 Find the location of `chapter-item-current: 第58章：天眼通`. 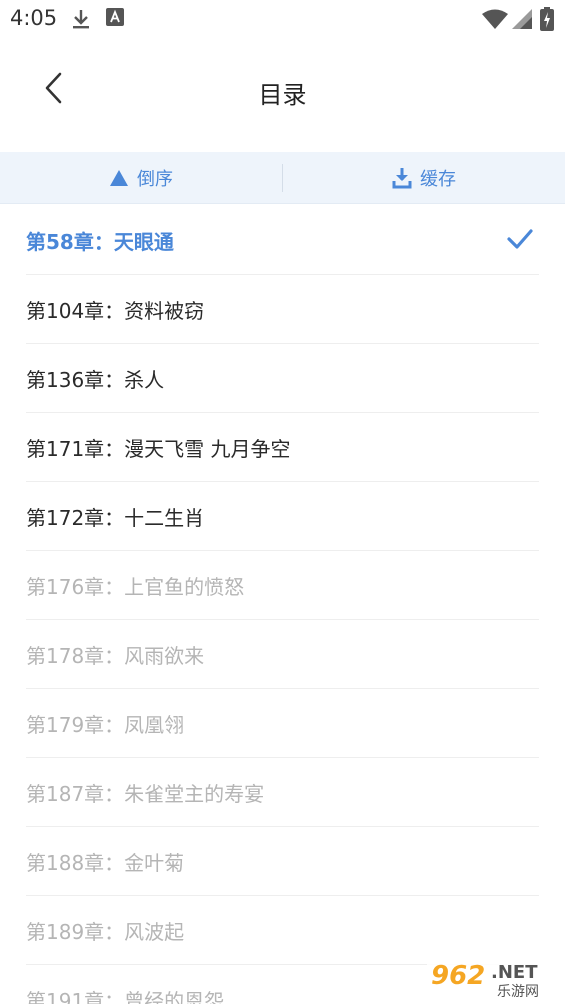

chapter-item-current: 第58章：天眼通 is located at coordinates (282, 240).